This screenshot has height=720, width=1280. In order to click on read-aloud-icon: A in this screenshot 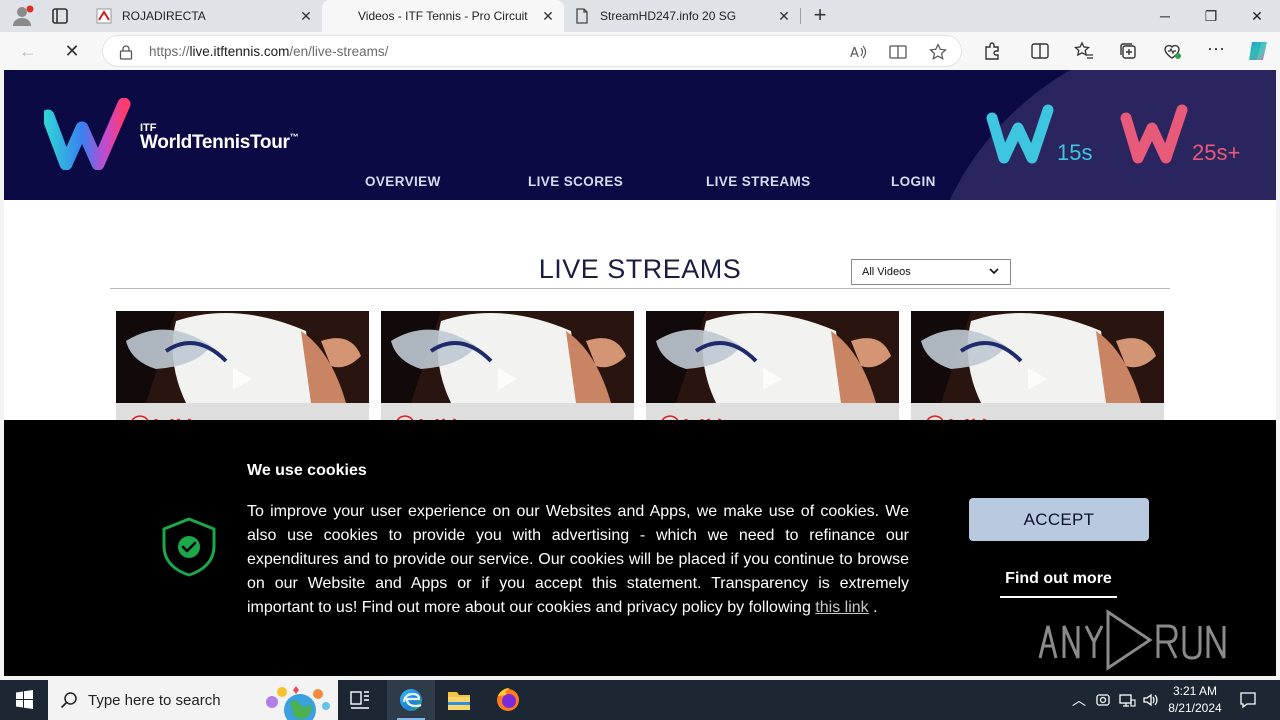, I will do `click(858, 52)`.